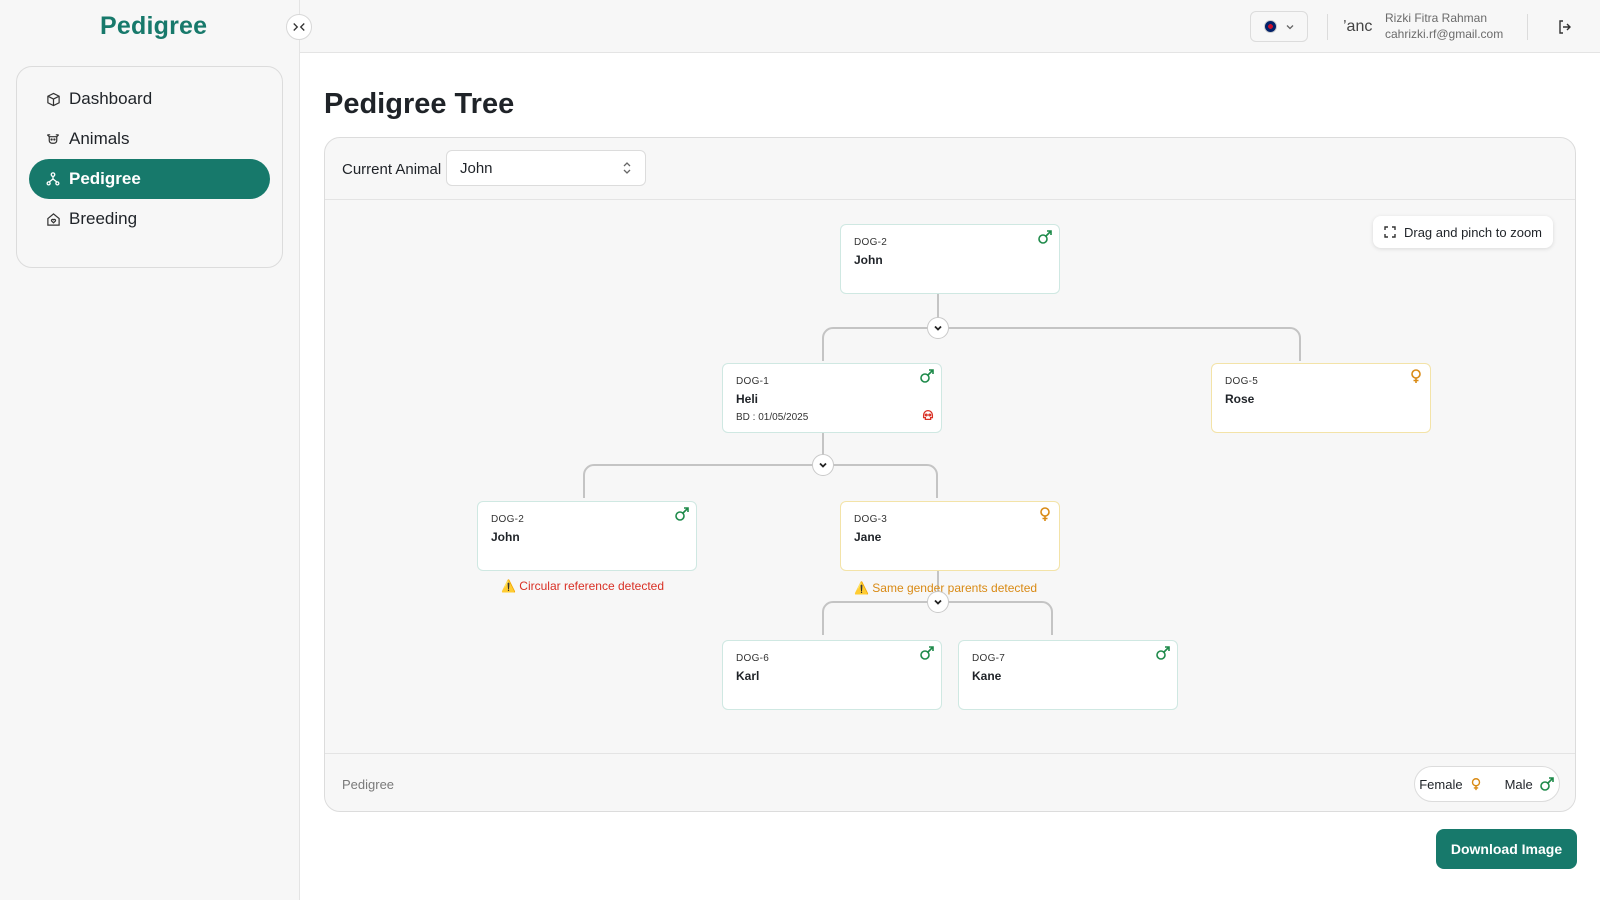 Image resolution: width=1600 pixels, height=900 pixels. I want to click on sidebar-collapse-button, so click(299, 27).